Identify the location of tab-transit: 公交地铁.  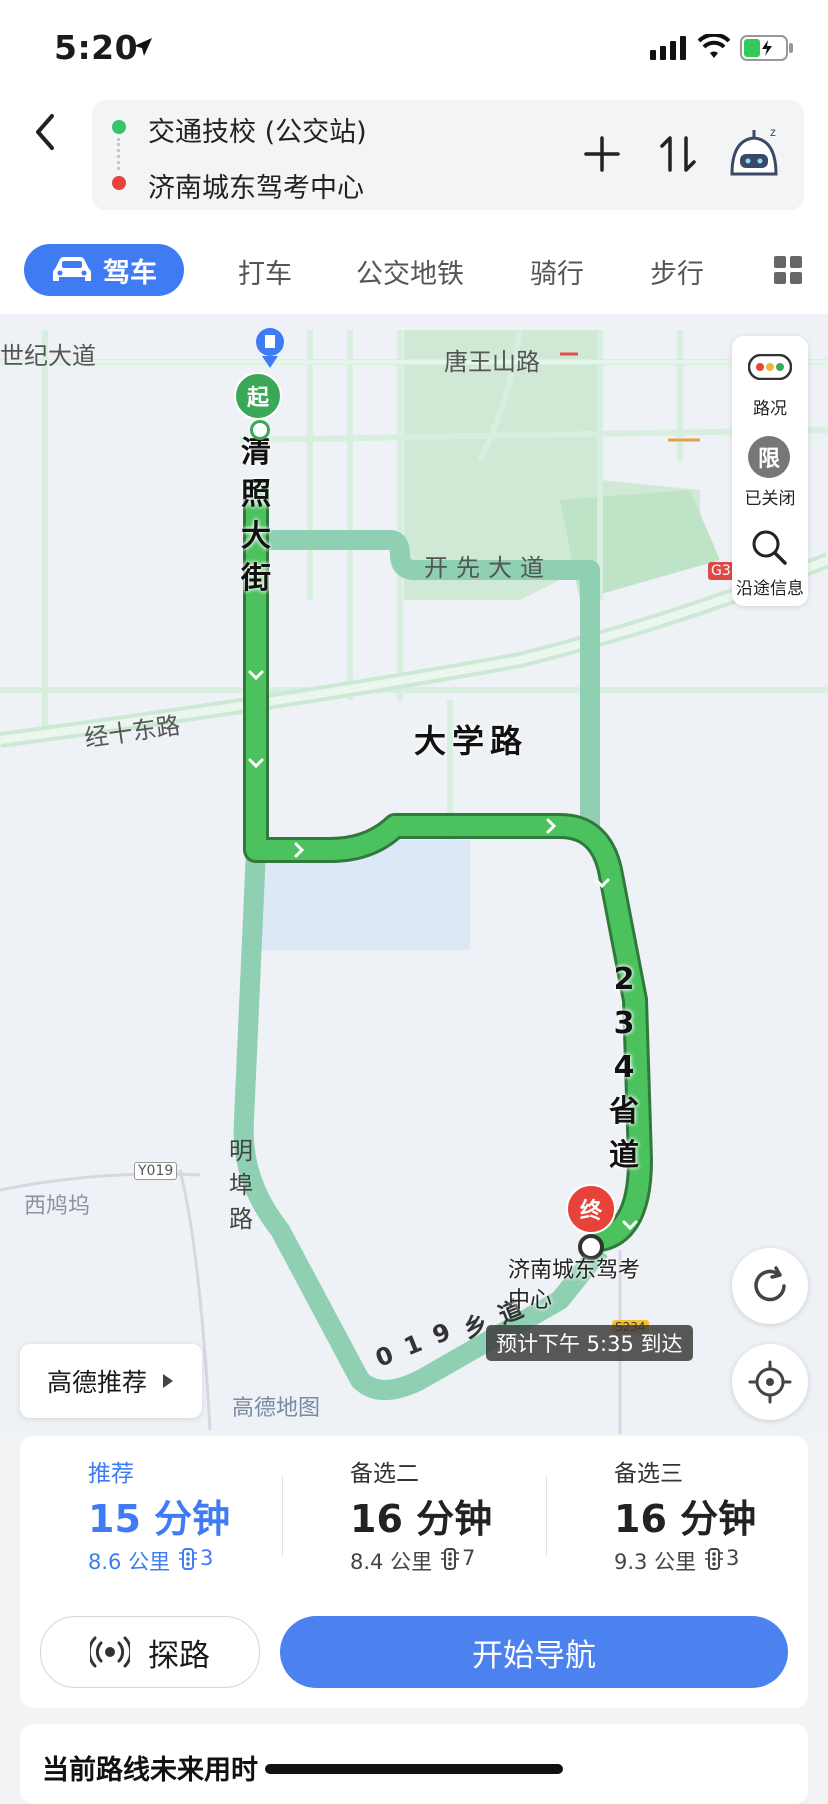
(410, 271).